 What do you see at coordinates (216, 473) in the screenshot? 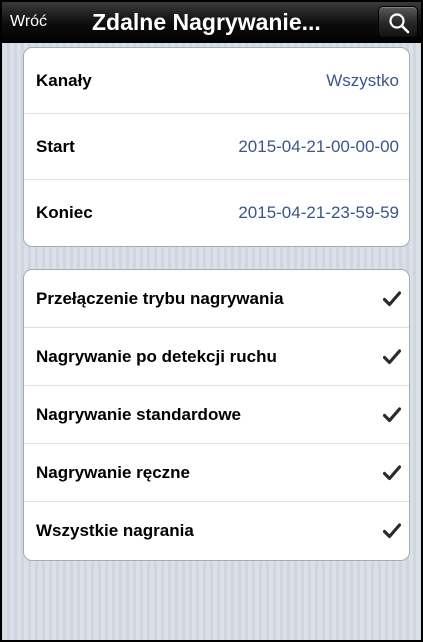
I see `record-type-item: Nagrywanie ręczne` at bounding box center [216, 473].